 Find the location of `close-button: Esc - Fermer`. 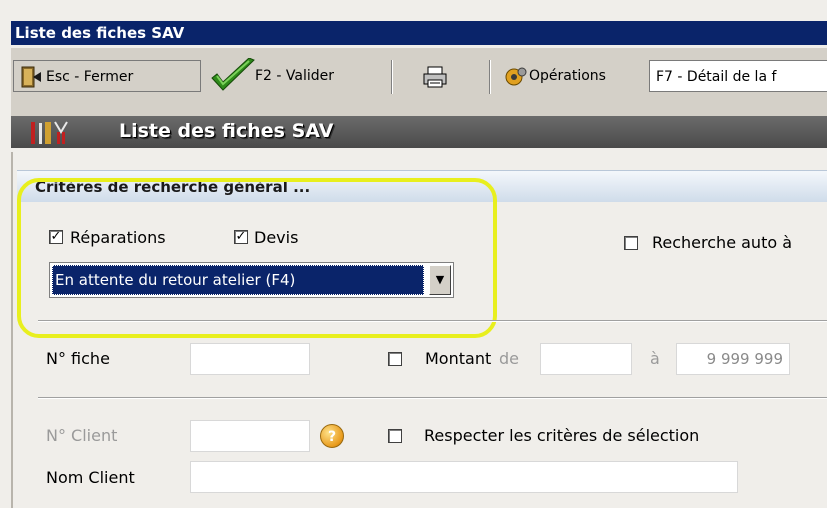

close-button: Esc - Fermer is located at coordinates (107, 76).